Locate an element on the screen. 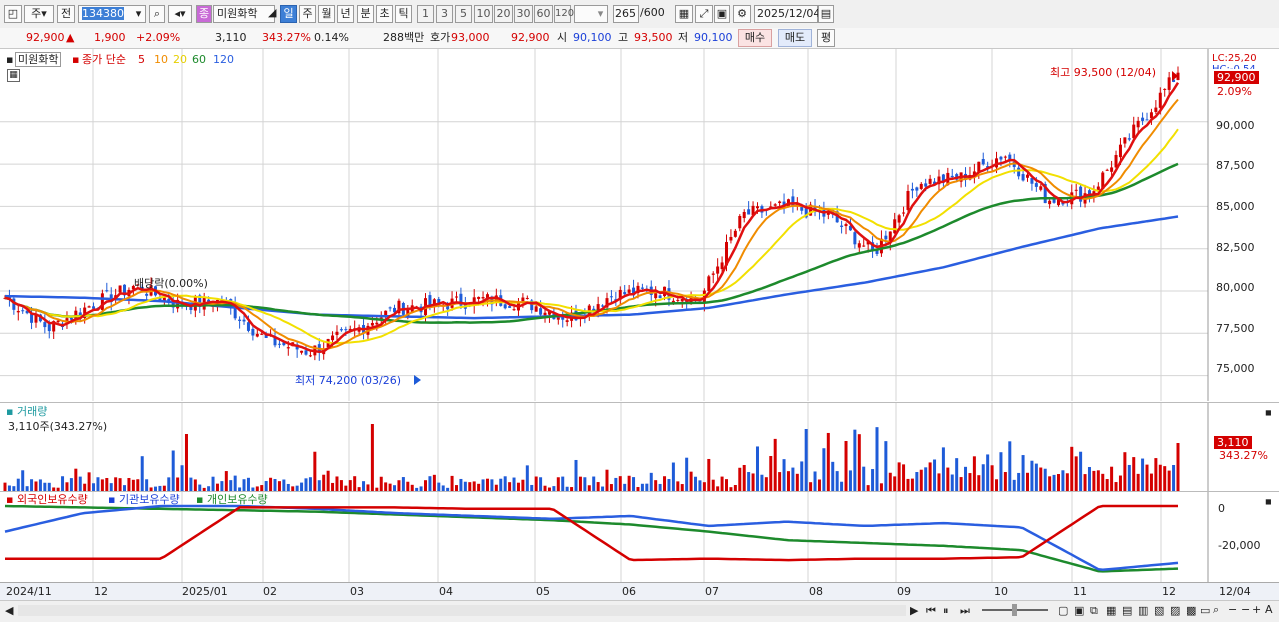 The image size is (1279, 622). calendar-icon: ▤ is located at coordinates (826, 14).